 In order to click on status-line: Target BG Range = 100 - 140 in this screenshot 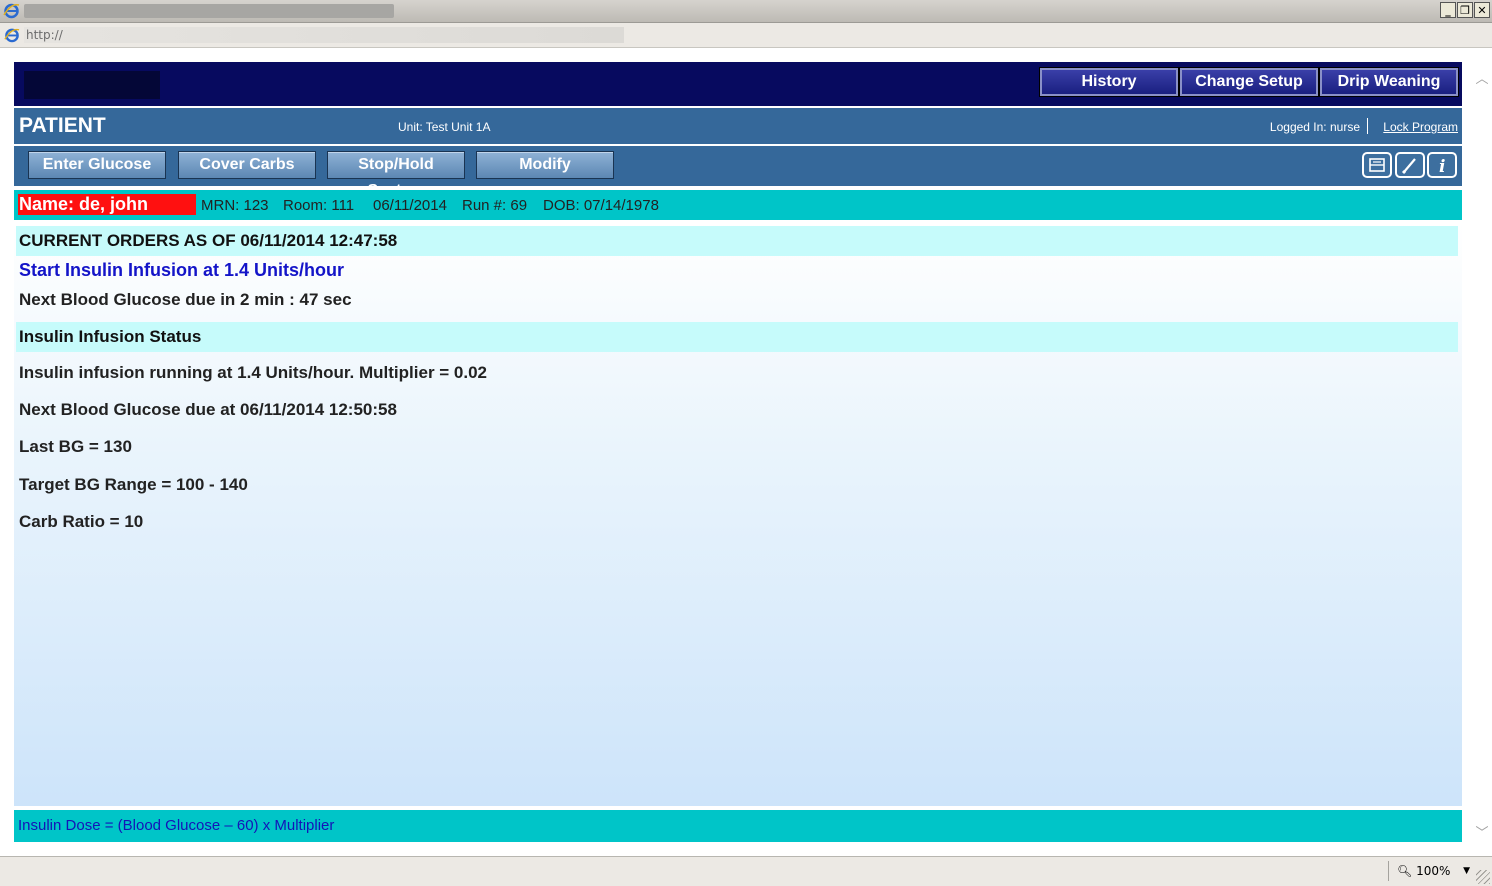, I will do `click(133, 484)`.